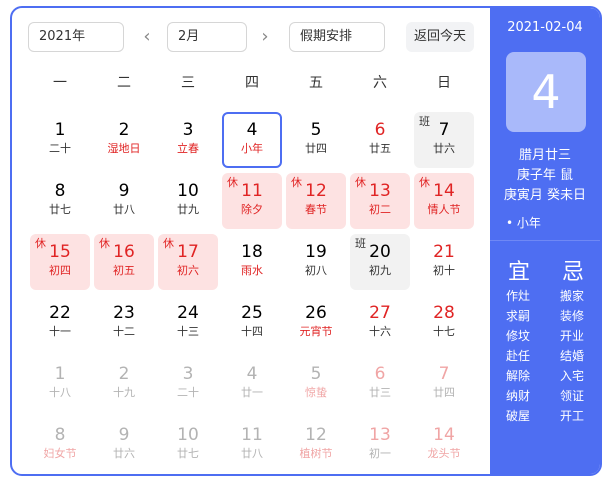 The height and width of the screenshot is (486, 613). What do you see at coordinates (380, 323) in the screenshot?
I see `day-cell: 27 十六` at bounding box center [380, 323].